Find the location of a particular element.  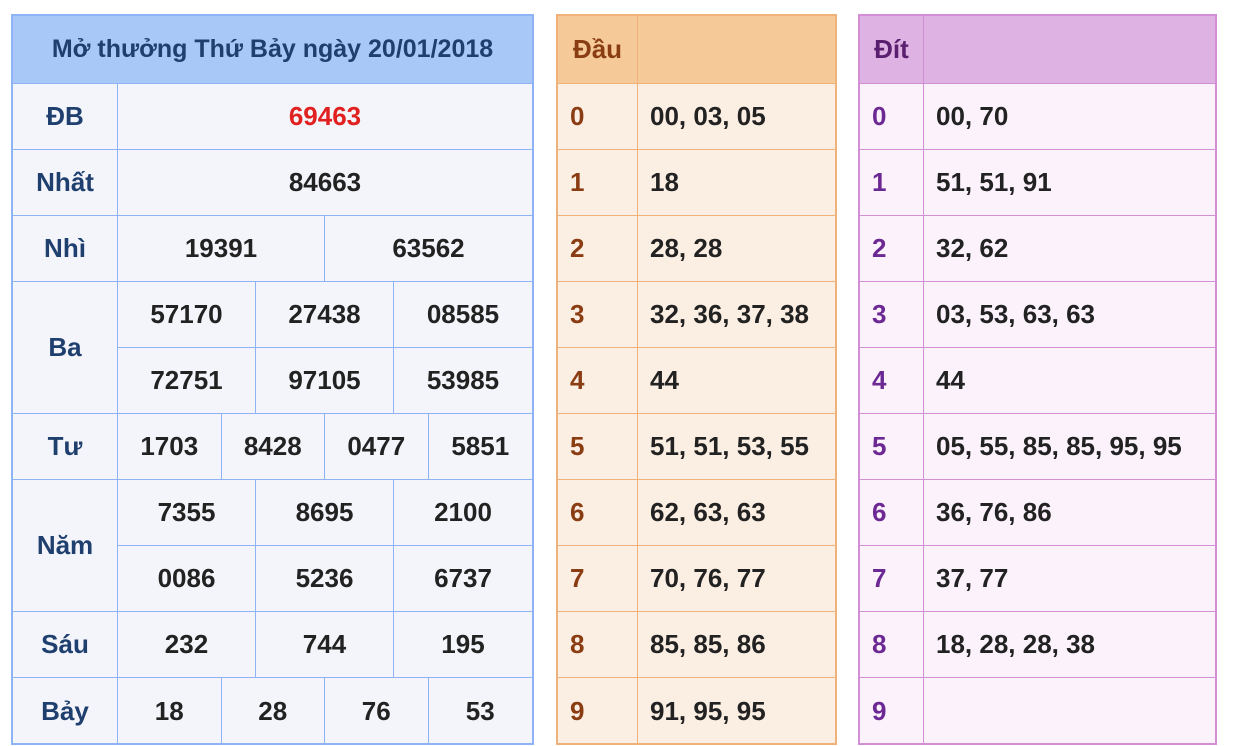

third-prize-number: 53985 is located at coordinates (463, 381).